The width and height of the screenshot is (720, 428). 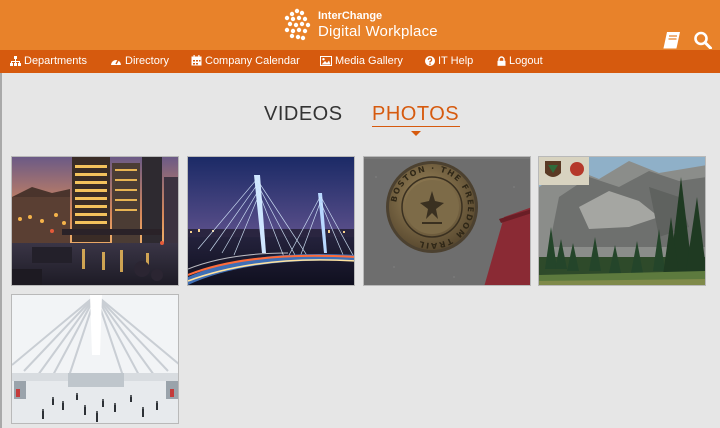 I want to click on nav-label: IT Help, so click(x=456, y=61).